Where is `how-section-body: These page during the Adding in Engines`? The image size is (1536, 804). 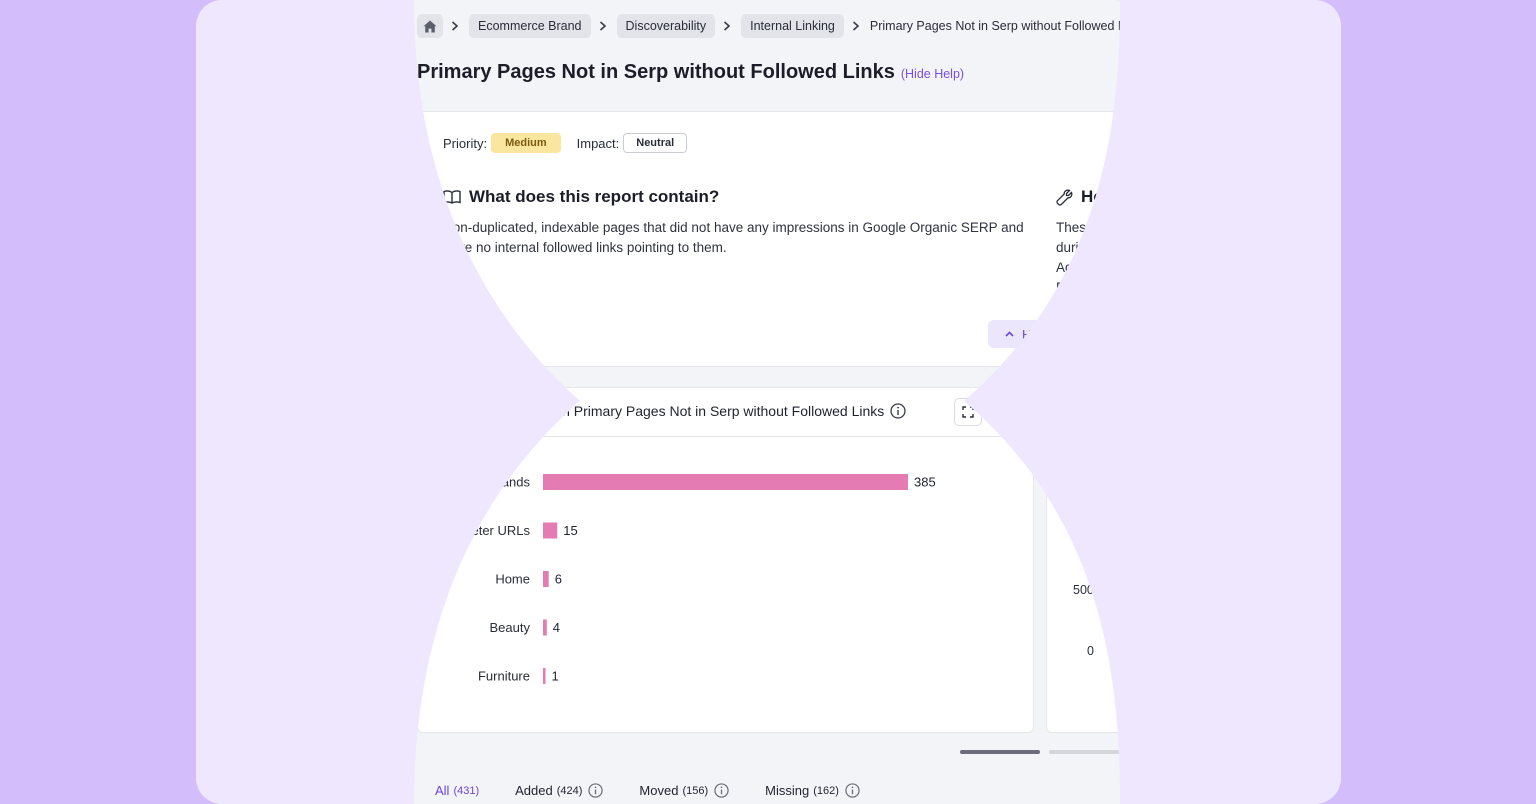 how-section-body: These page during the Adding in Engines is located at coordinates (1091, 258).